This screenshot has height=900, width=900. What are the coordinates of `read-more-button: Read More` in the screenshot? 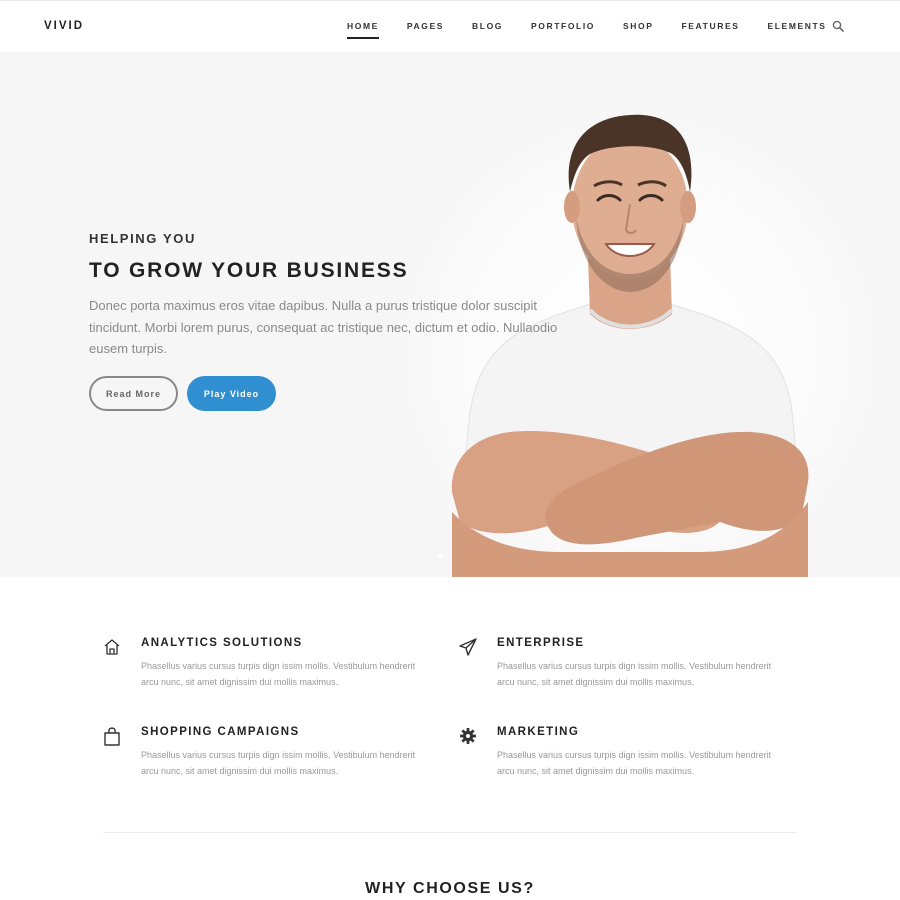 It's located at (133, 393).